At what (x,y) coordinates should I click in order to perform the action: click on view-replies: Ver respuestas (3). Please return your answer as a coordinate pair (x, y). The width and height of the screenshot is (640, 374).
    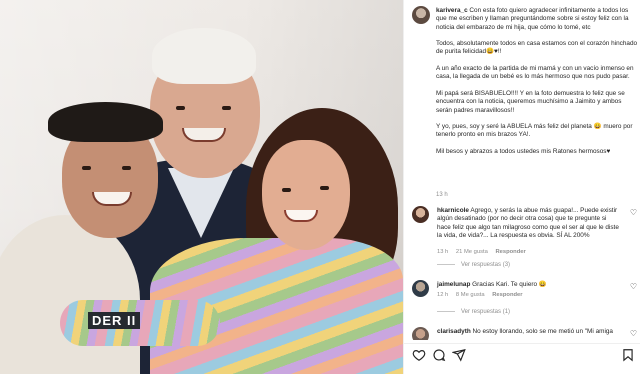
    Looking at the image, I should click on (473, 265).